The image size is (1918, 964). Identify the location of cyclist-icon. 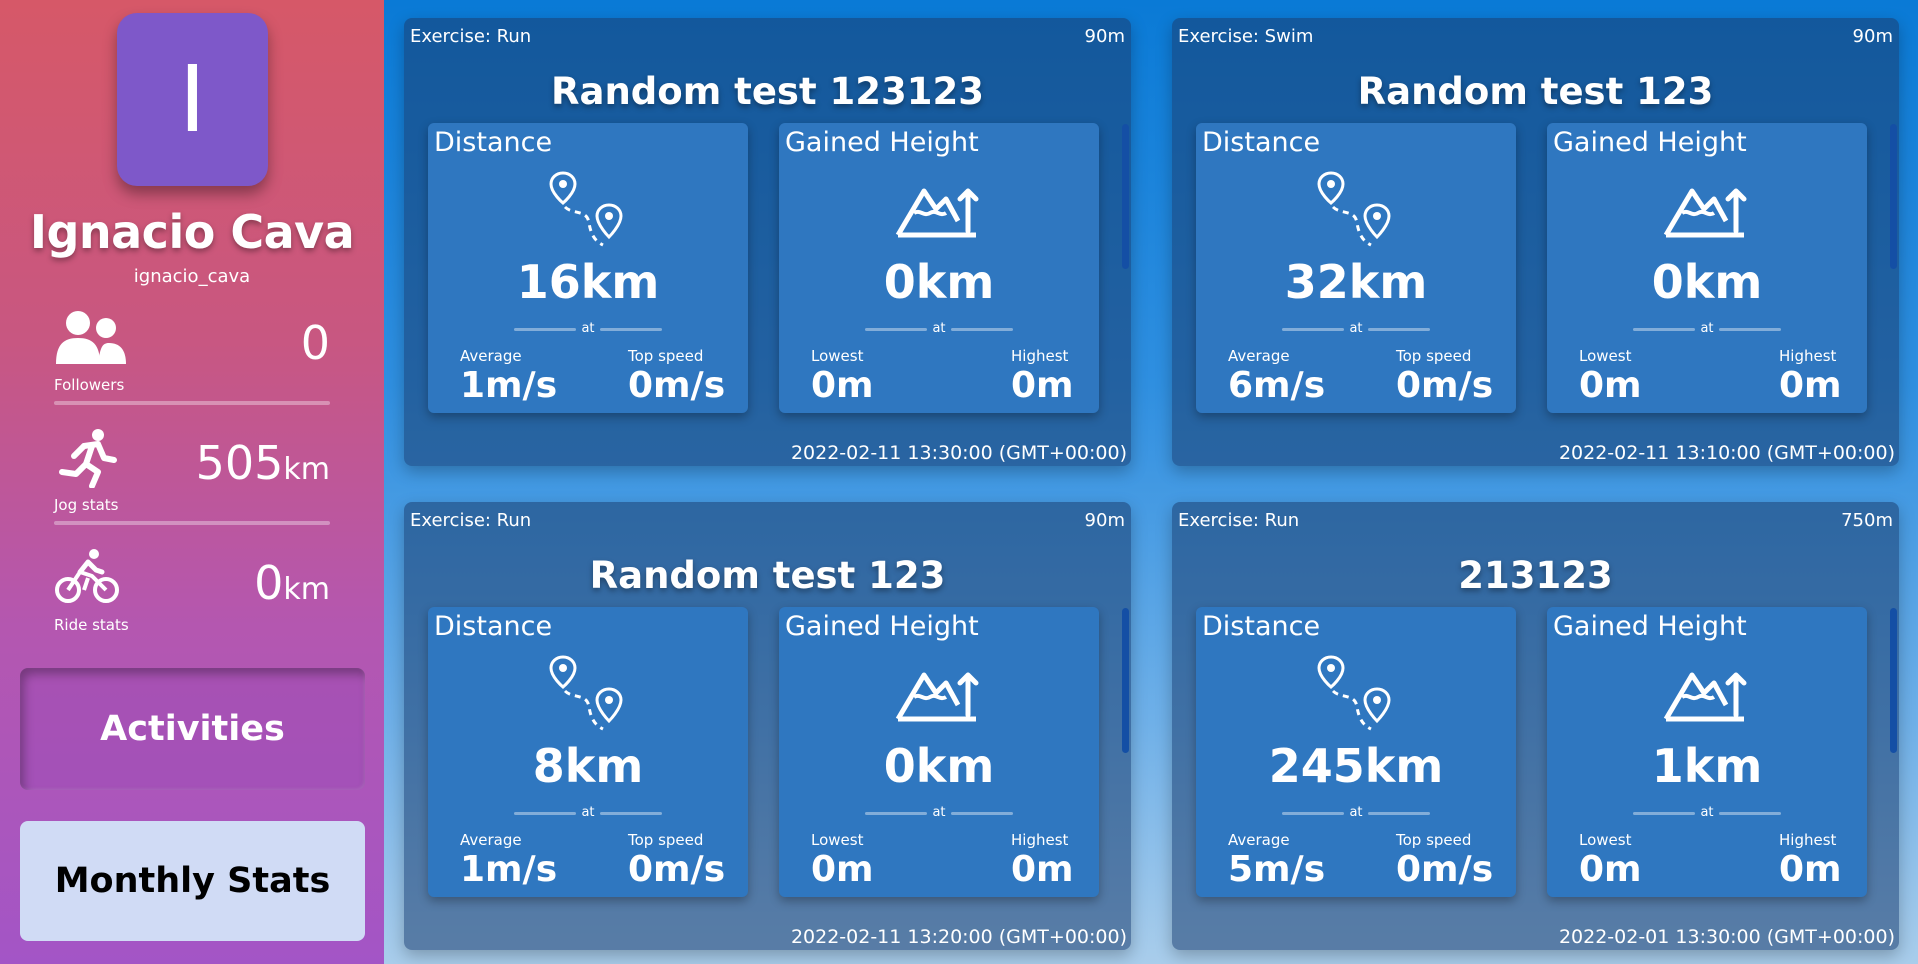
(87, 576).